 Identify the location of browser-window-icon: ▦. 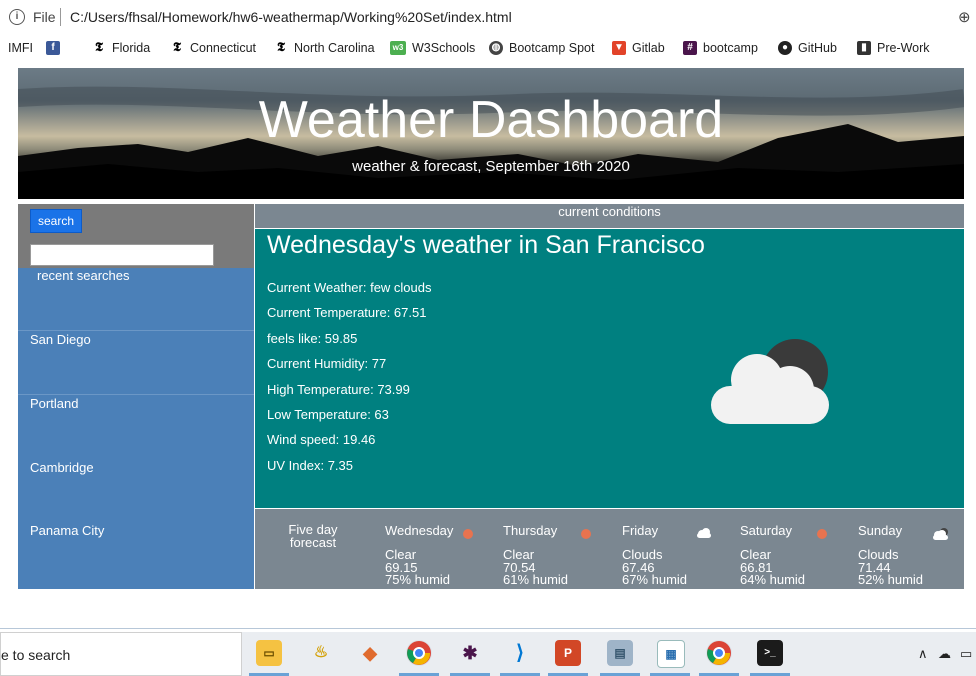
(671, 654).